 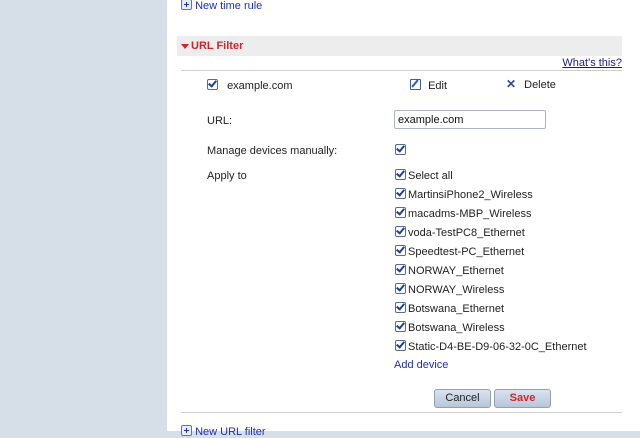 What do you see at coordinates (185, 46) in the screenshot?
I see `collapse-triangle-icon` at bounding box center [185, 46].